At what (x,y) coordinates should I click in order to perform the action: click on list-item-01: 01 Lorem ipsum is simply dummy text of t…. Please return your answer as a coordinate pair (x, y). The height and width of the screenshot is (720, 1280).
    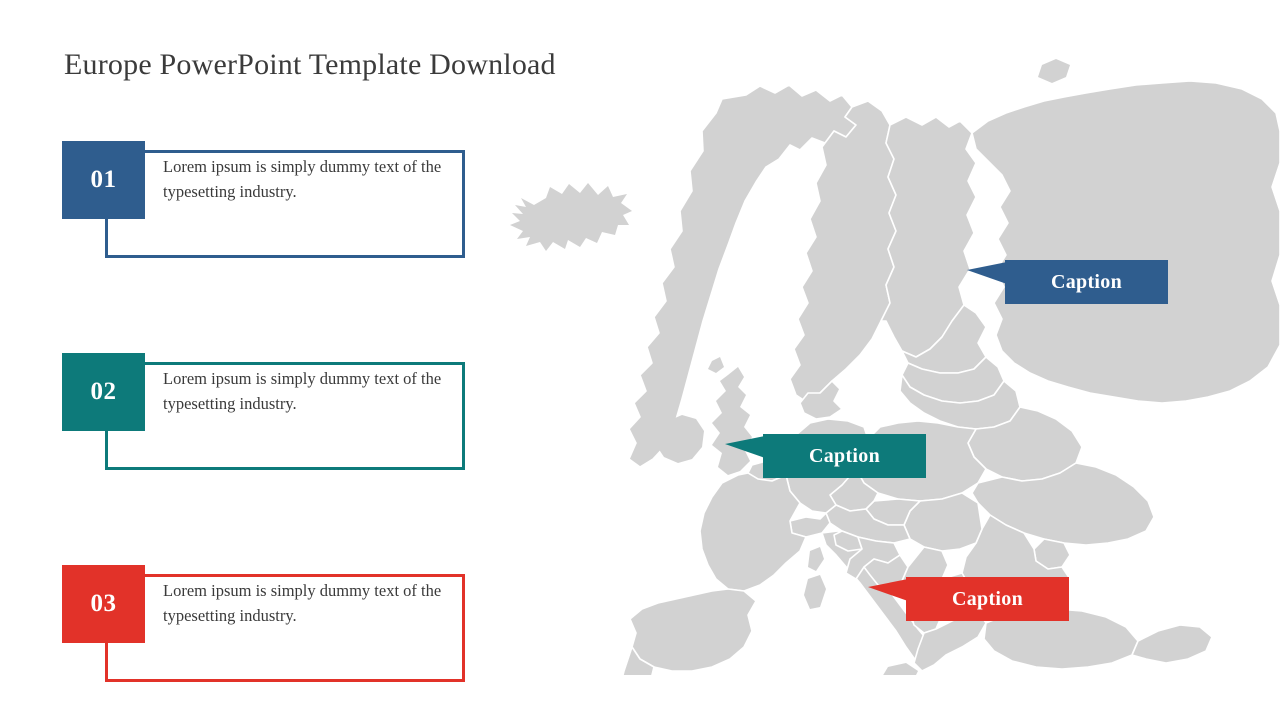
    Looking at the image, I should click on (240, 208).